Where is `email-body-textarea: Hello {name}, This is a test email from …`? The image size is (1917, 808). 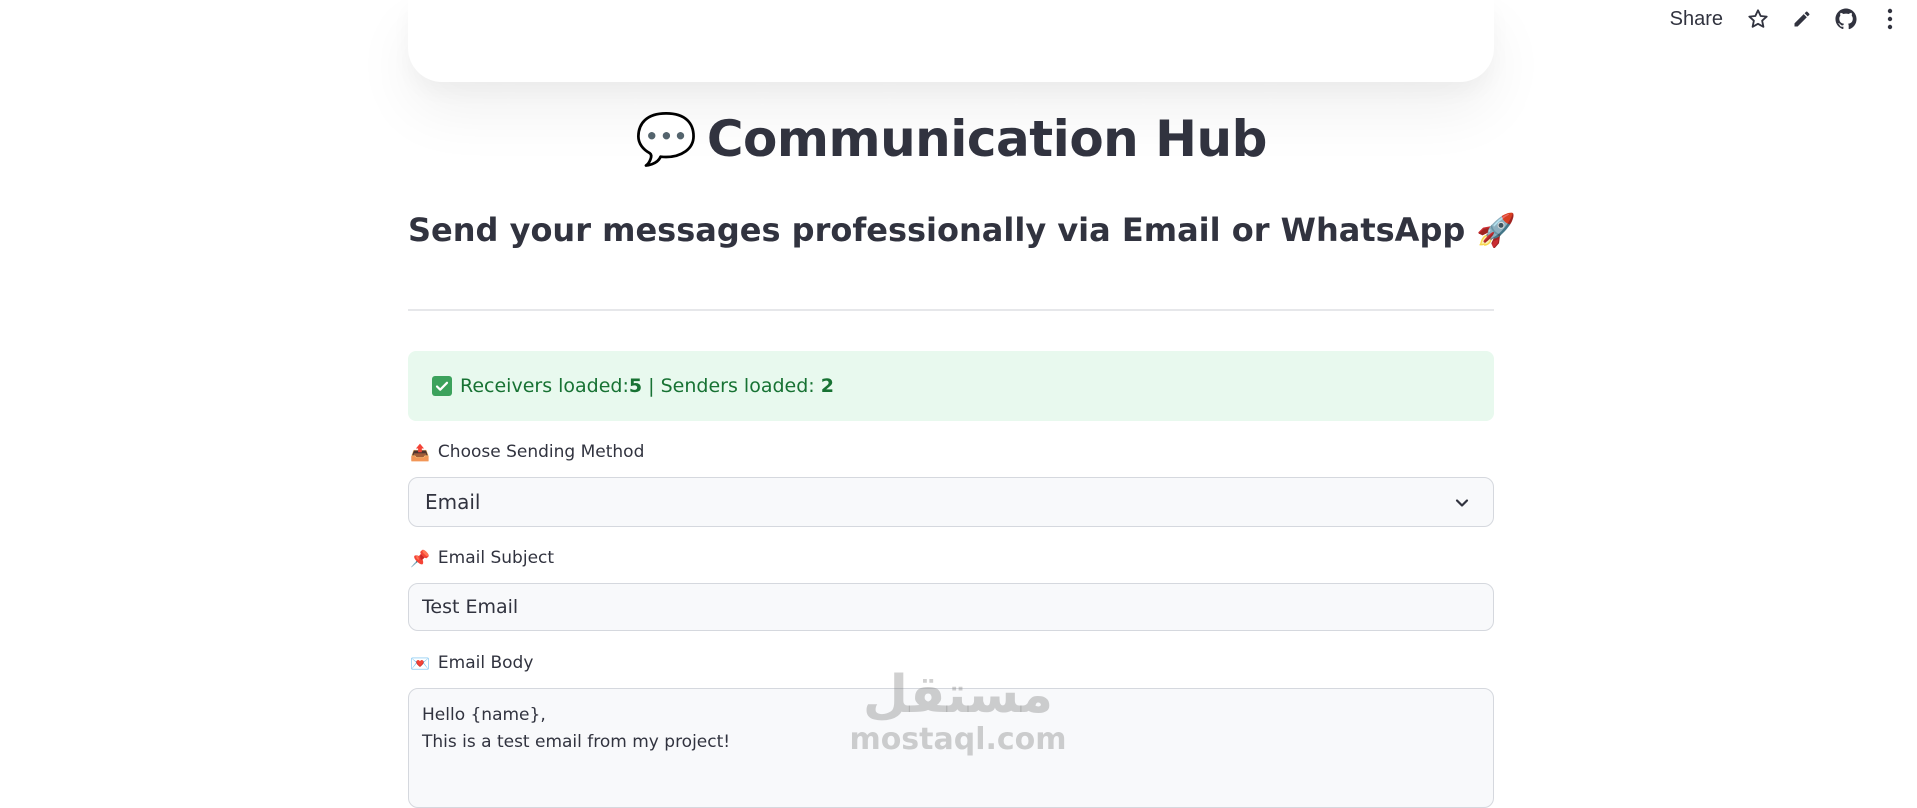
email-body-textarea: Hello {name}, This is a test email from … is located at coordinates (951, 748).